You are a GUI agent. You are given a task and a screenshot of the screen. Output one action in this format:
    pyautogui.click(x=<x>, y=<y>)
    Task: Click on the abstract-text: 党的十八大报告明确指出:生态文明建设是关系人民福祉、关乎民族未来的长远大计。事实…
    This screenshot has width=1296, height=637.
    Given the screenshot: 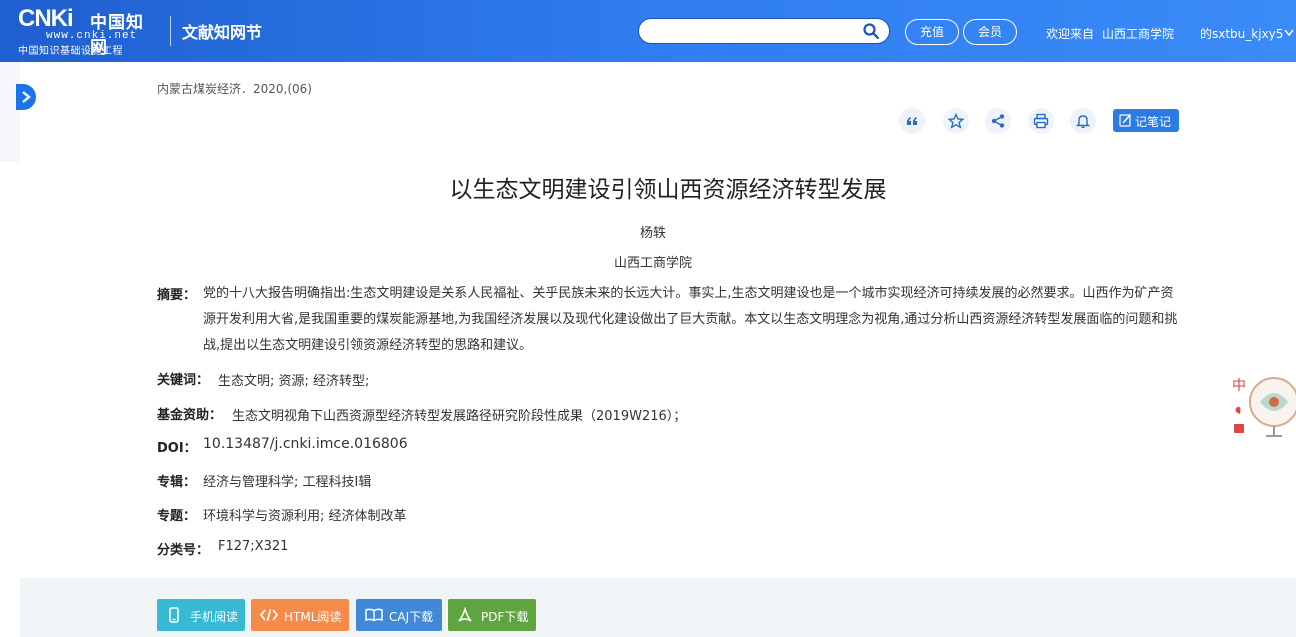 What is the action you would take?
    pyautogui.click(x=690, y=319)
    